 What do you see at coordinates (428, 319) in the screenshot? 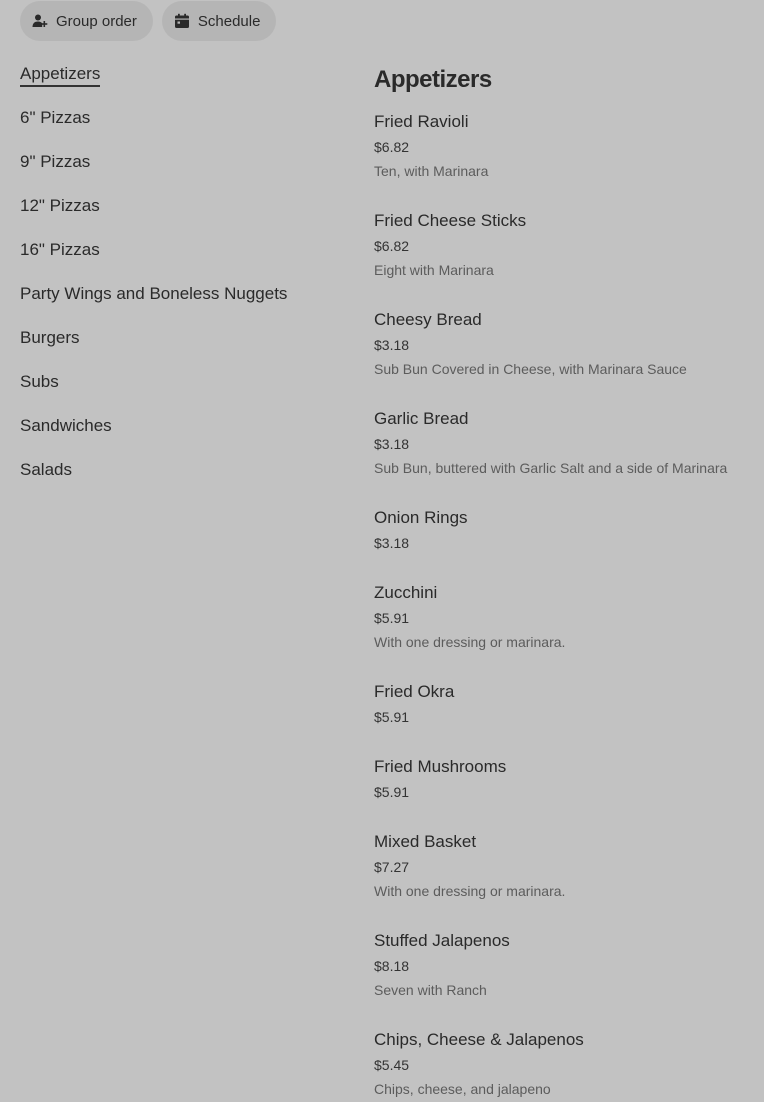
I see `item-name: Cheesy Bread` at bounding box center [428, 319].